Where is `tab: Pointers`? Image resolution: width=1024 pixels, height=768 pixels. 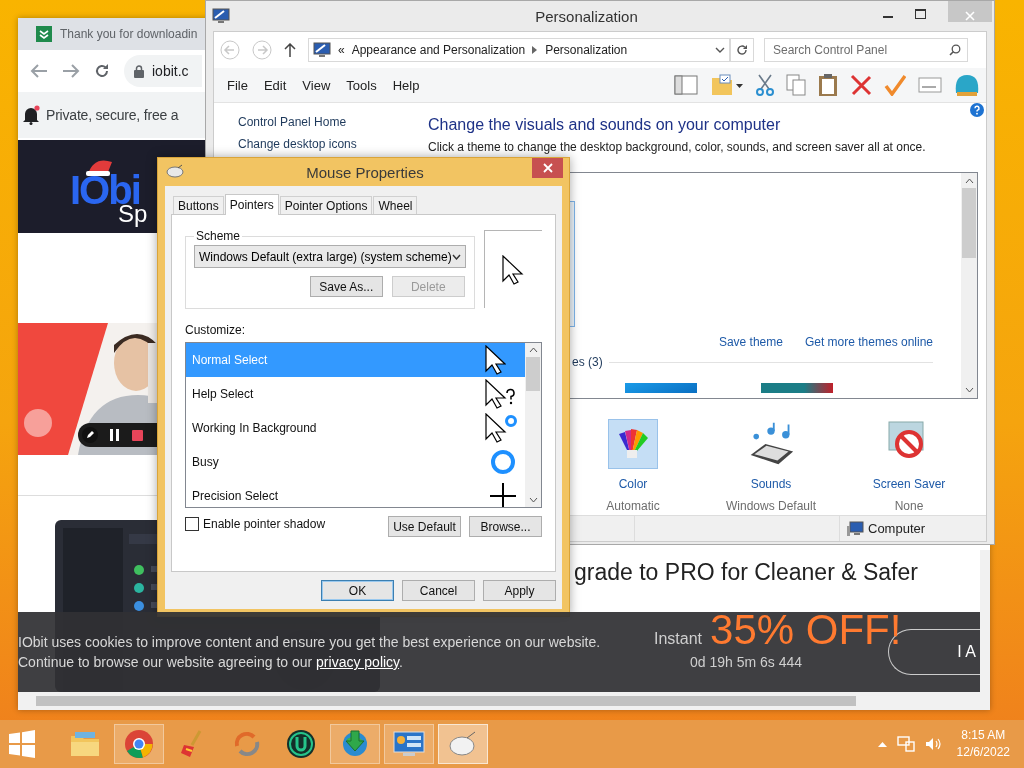
tab: Pointers is located at coordinates (251, 204).